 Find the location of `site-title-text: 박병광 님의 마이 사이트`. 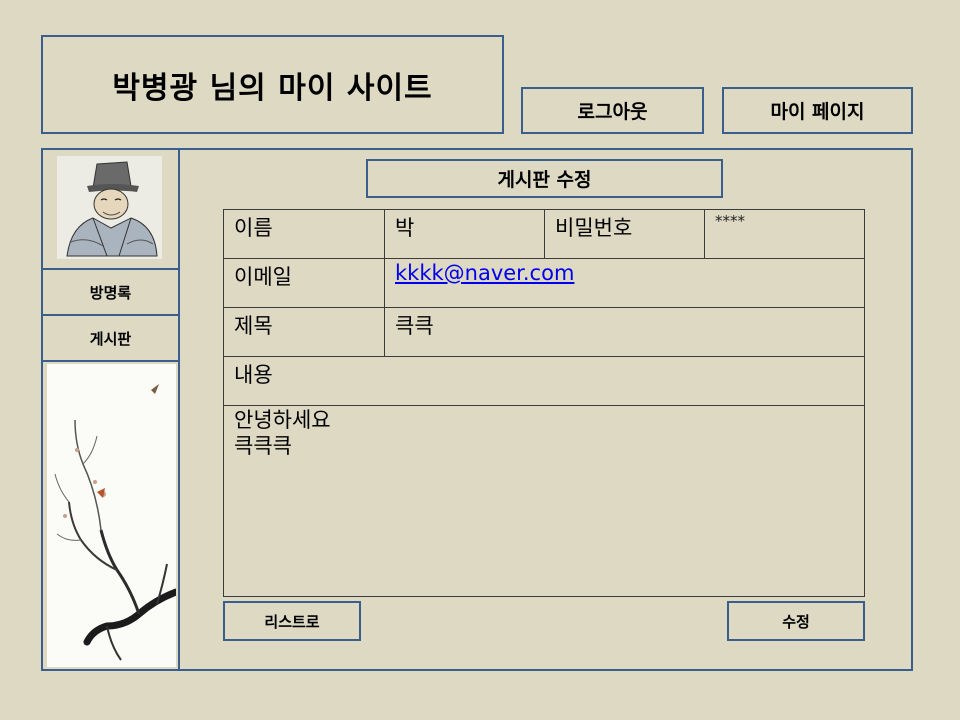

site-title-text: 박병광 님의 마이 사이트 is located at coordinates (272, 88).